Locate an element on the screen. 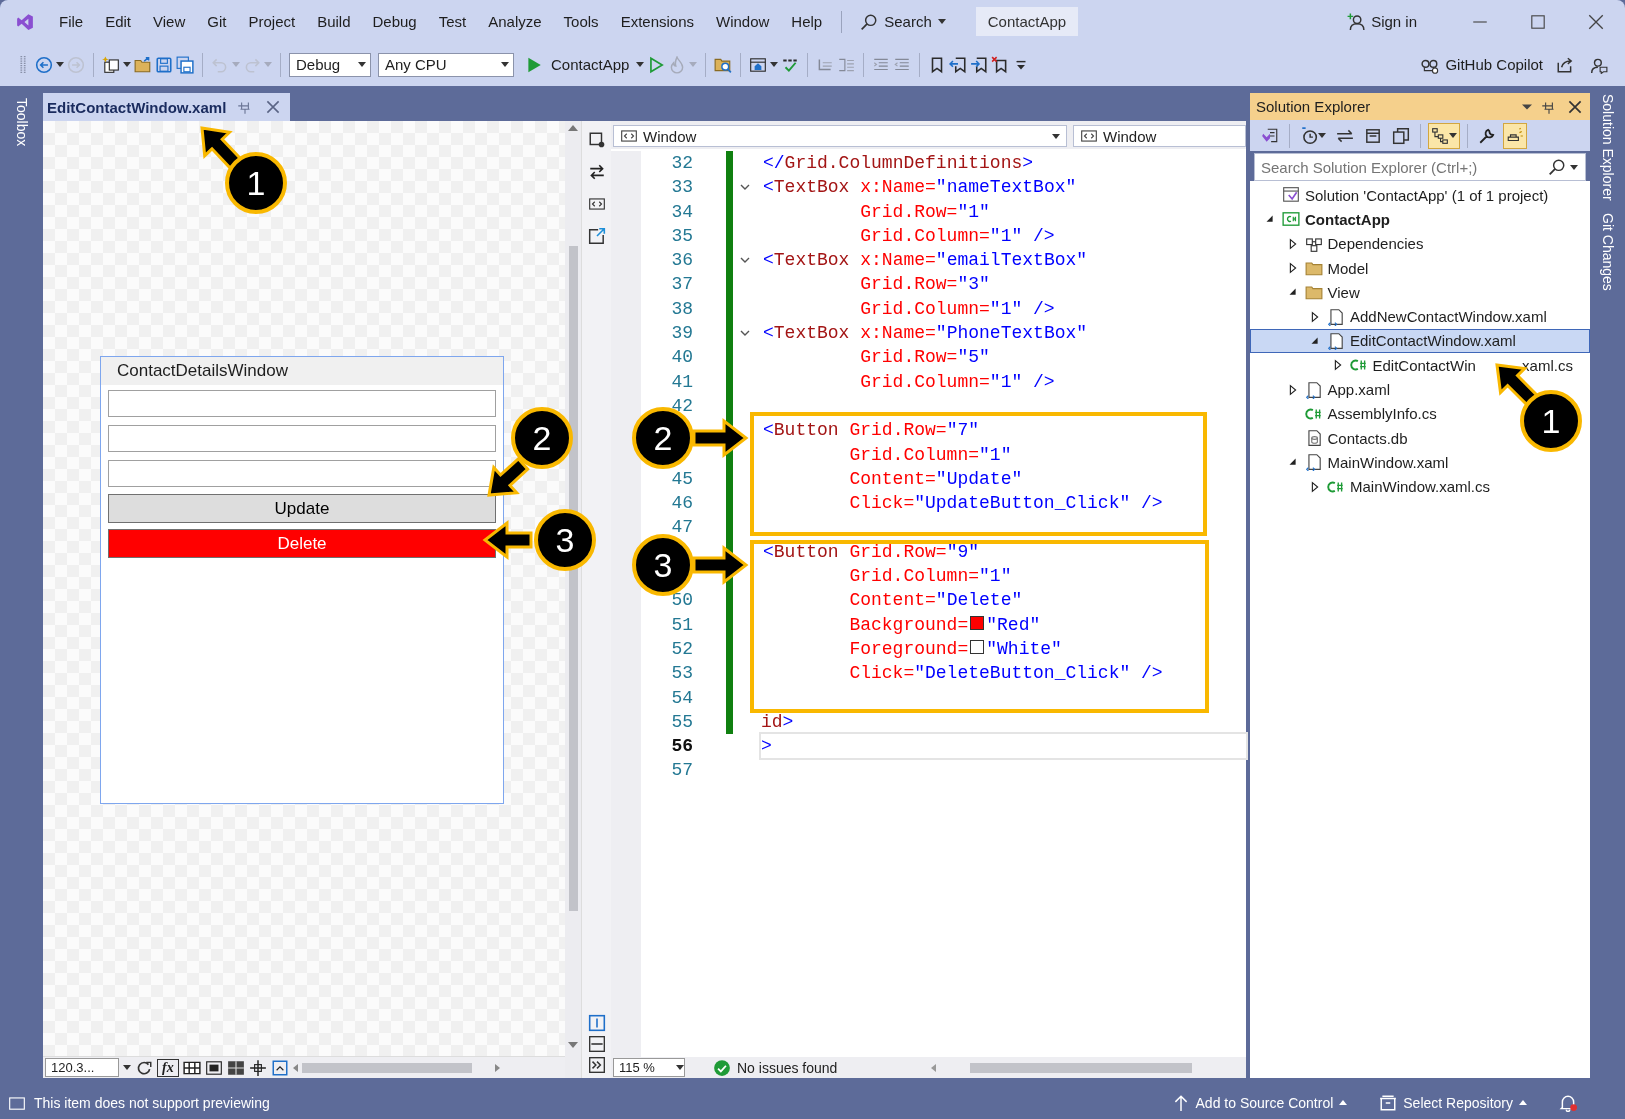 The image size is (1625, 1119). issues-indicator: No issues found is located at coordinates (818, 1067).